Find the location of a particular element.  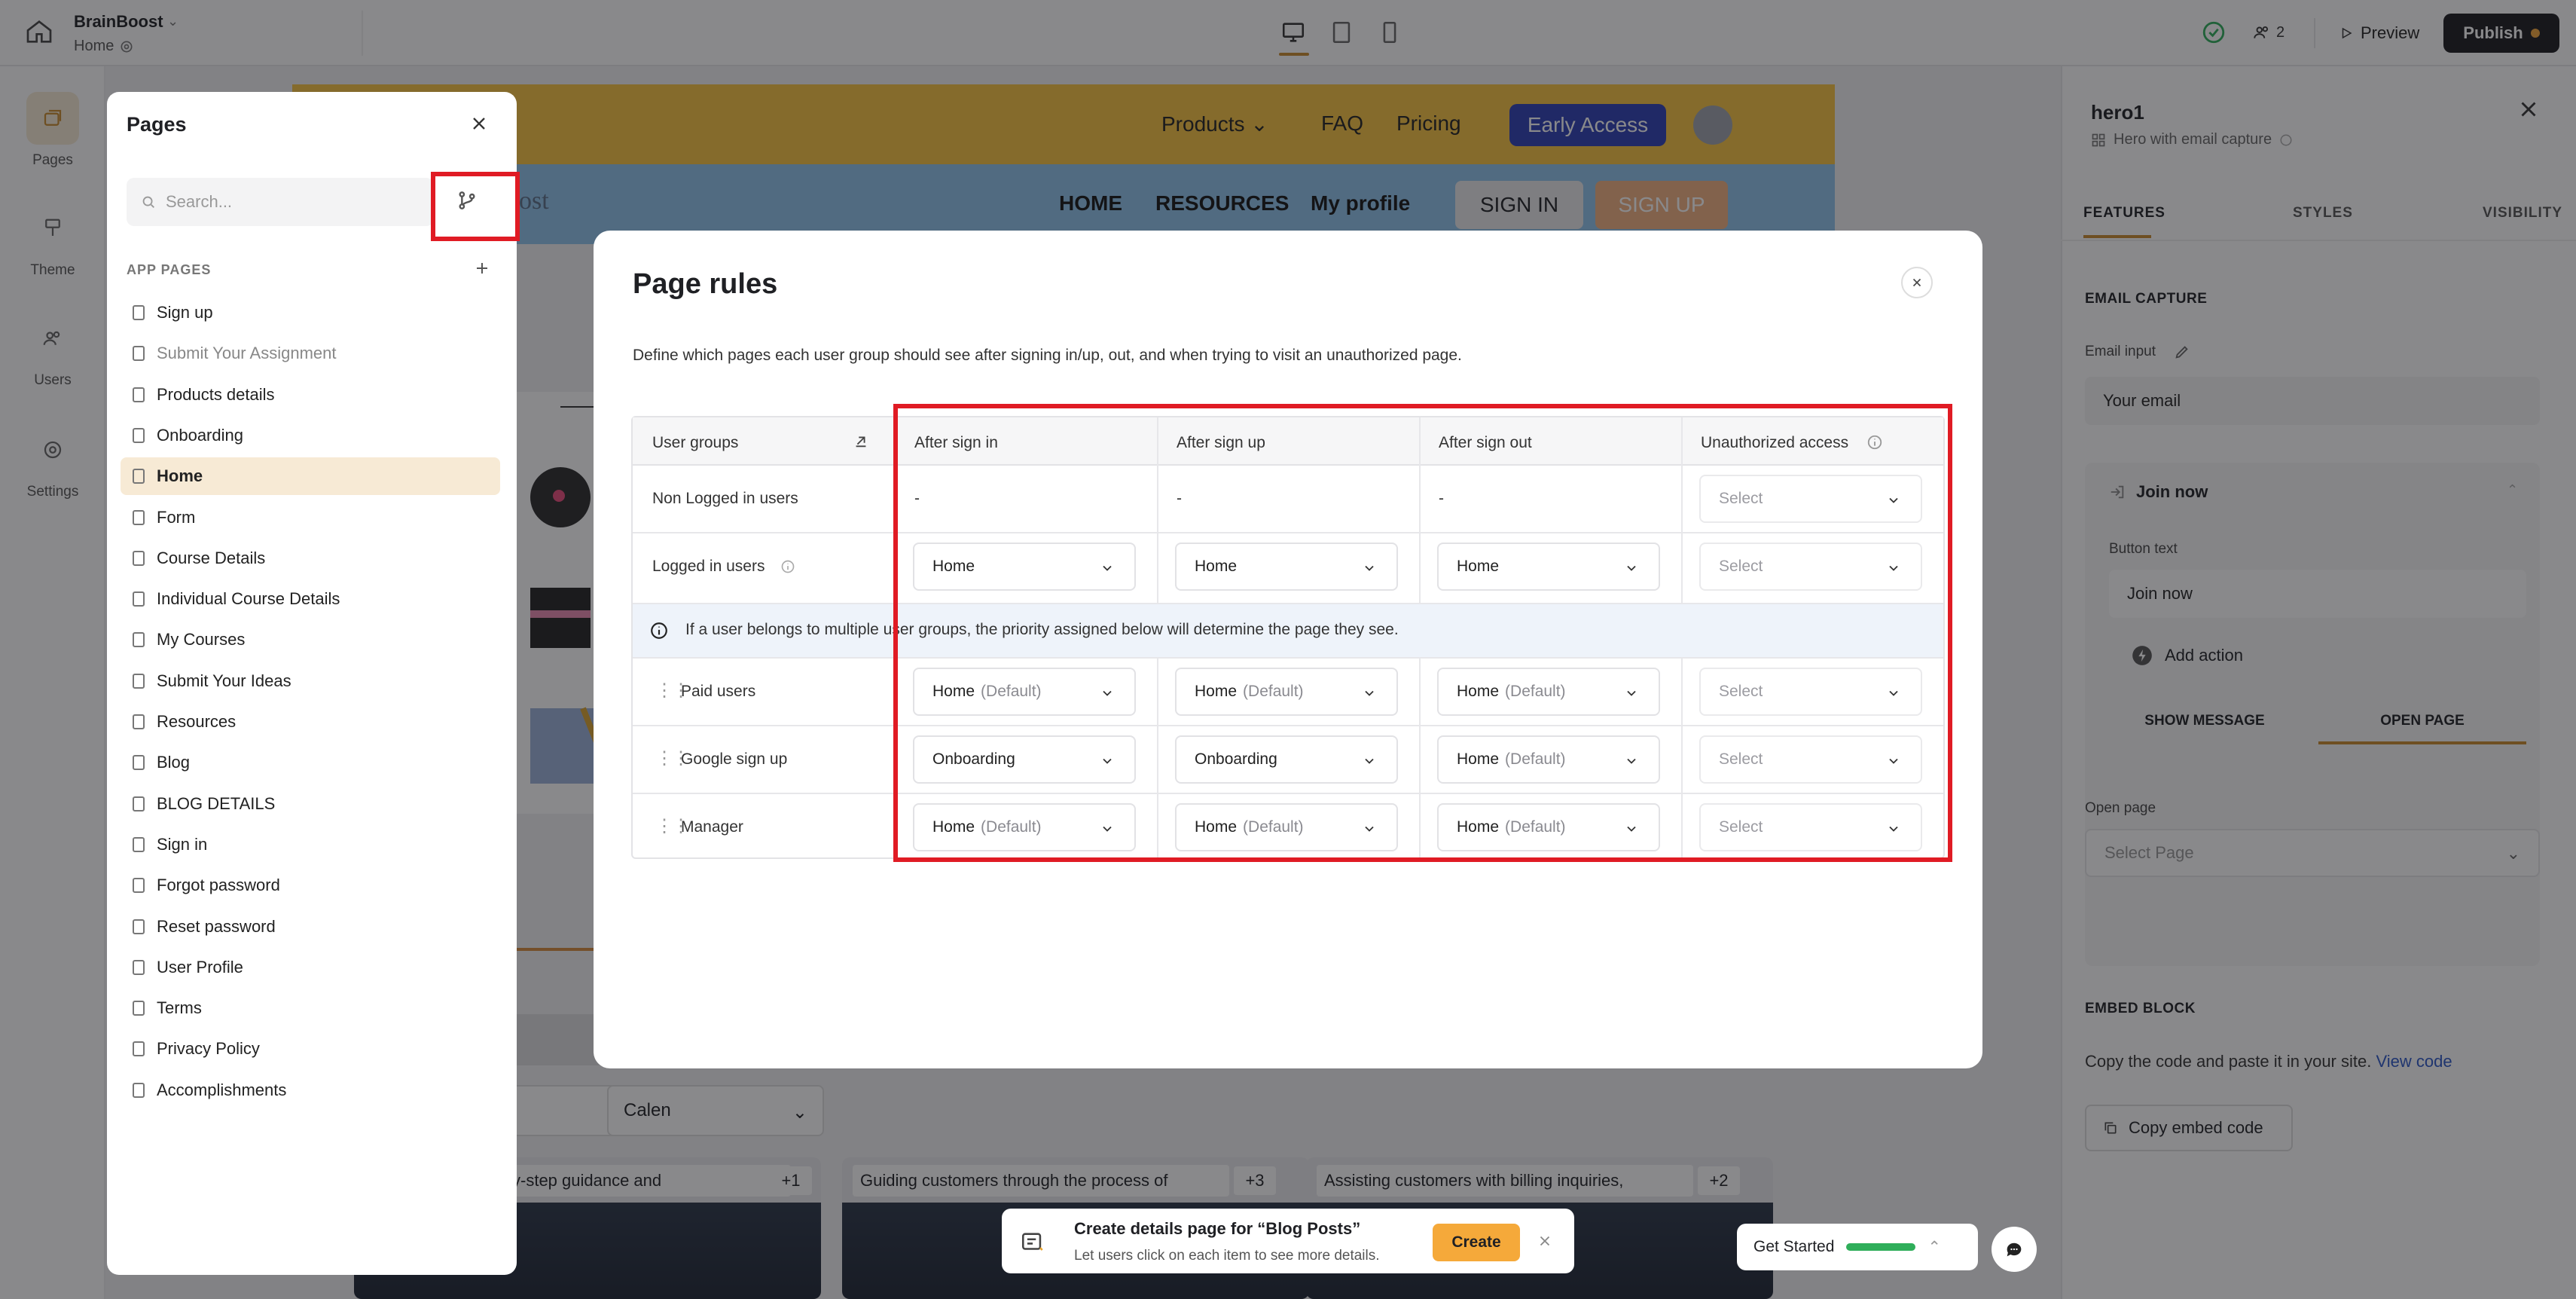

page-list-item-label: BLOG DETAILS is located at coordinates (217, 803).